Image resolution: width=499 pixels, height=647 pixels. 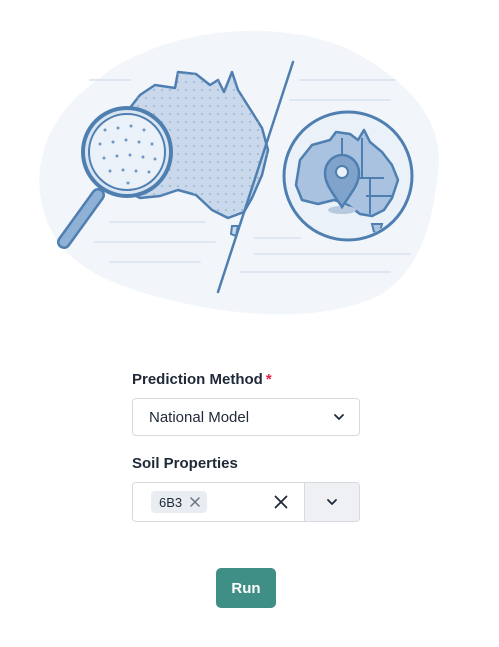 What do you see at coordinates (199, 417) in the screenshot?
I see `prediction-method-value: National Model` at bounding box center [199, 417].